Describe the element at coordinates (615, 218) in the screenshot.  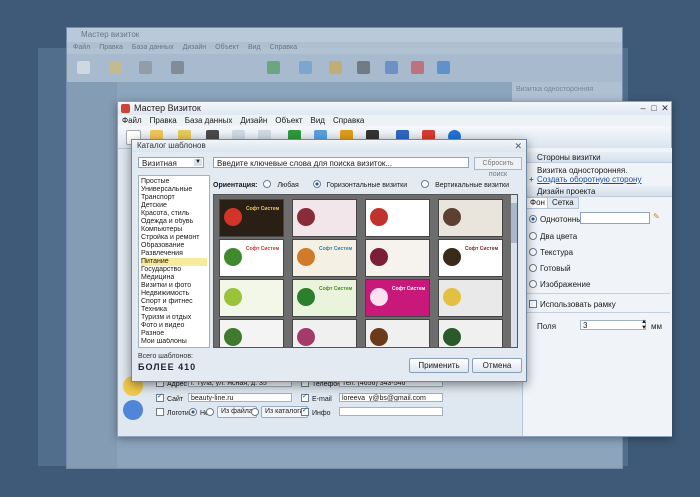
I see `color-swatch` at that location.